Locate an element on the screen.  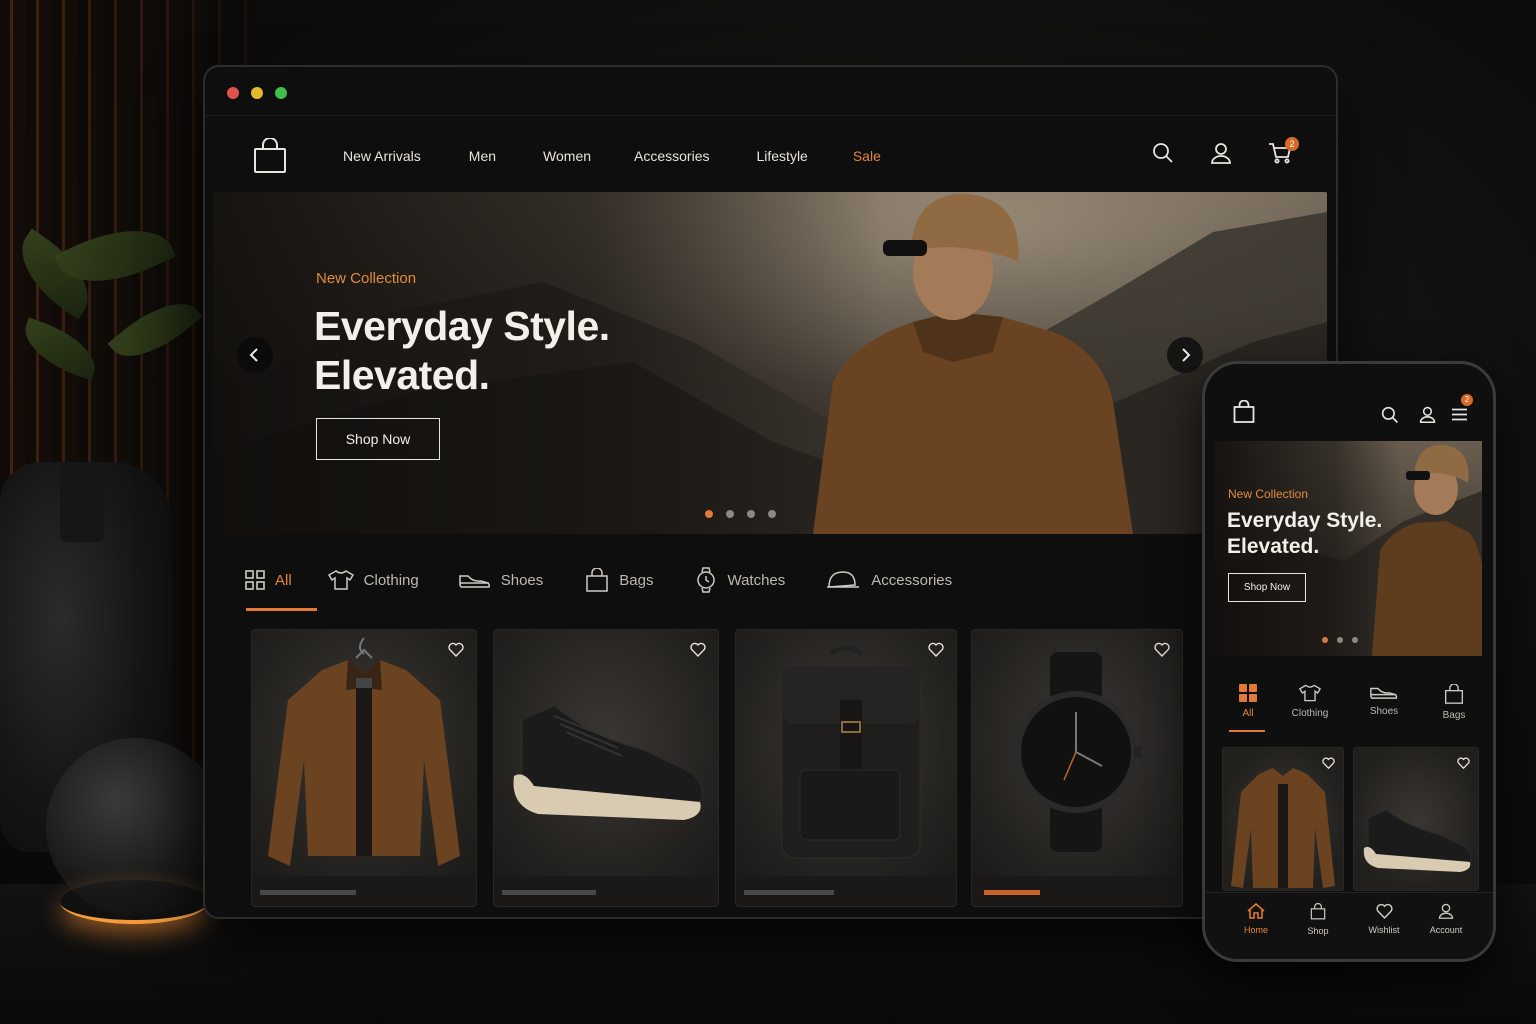
tab-wishlist: Wishlist is located at coordinates (1384, 919).